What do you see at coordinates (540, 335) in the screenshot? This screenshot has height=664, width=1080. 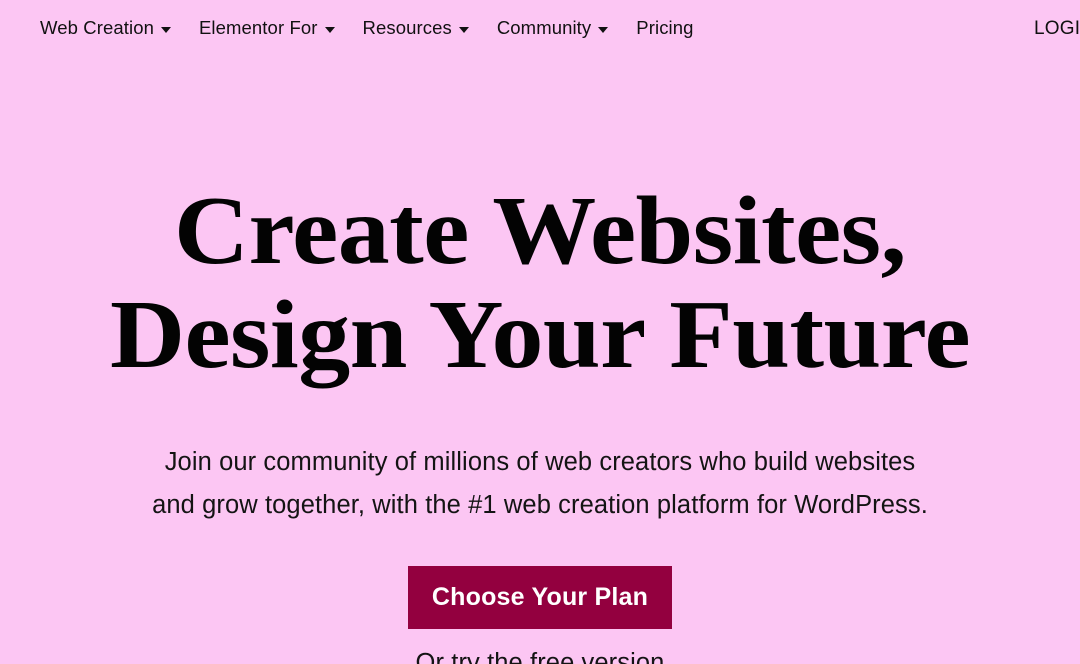 I see `page-title-line-2: Design Your Future` at bounding box center [540, 335].